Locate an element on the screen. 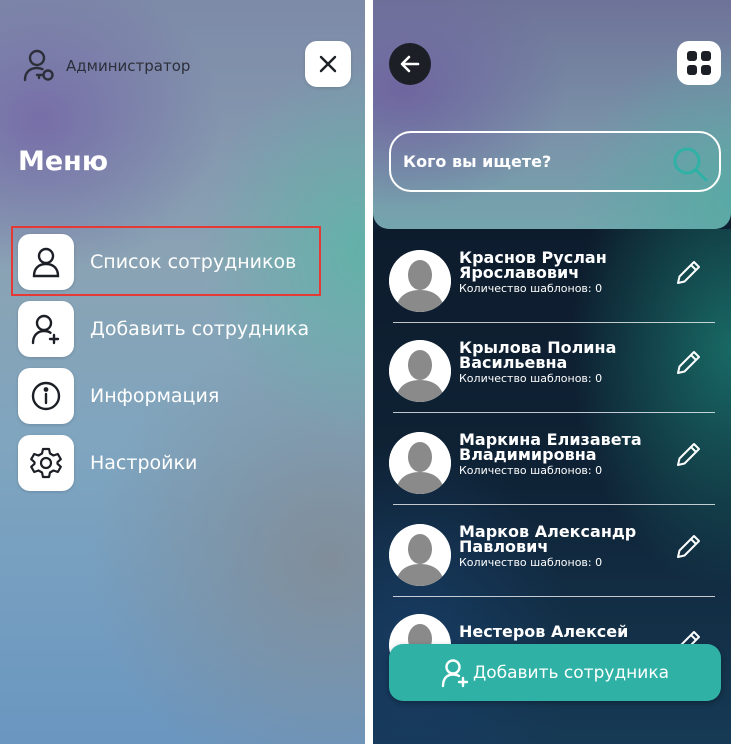 The image size is (731, 744). close-button is located at coordinates (328, 64).